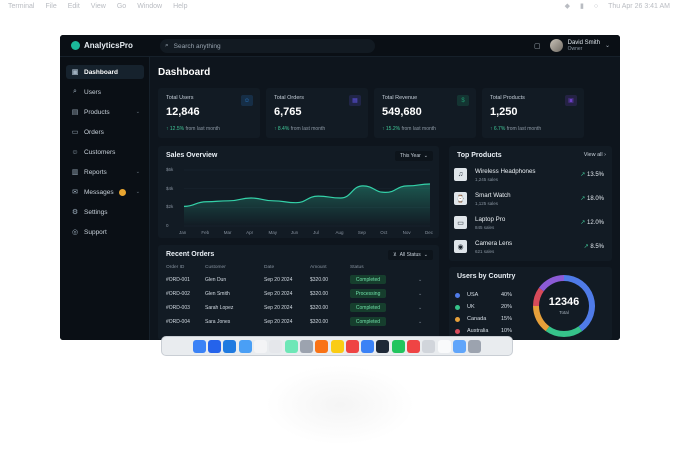 This screenshot has height=453, width=680. I want to click on sidebar-item-reports: ▥ Reports ⌄, so click(105, 172).